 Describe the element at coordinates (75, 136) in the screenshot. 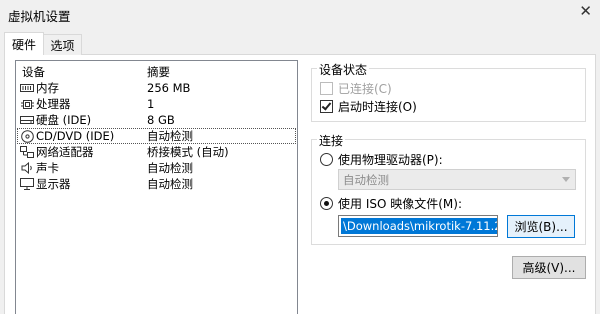

I see `device-name: CD/DVD (IDE)` at that location.